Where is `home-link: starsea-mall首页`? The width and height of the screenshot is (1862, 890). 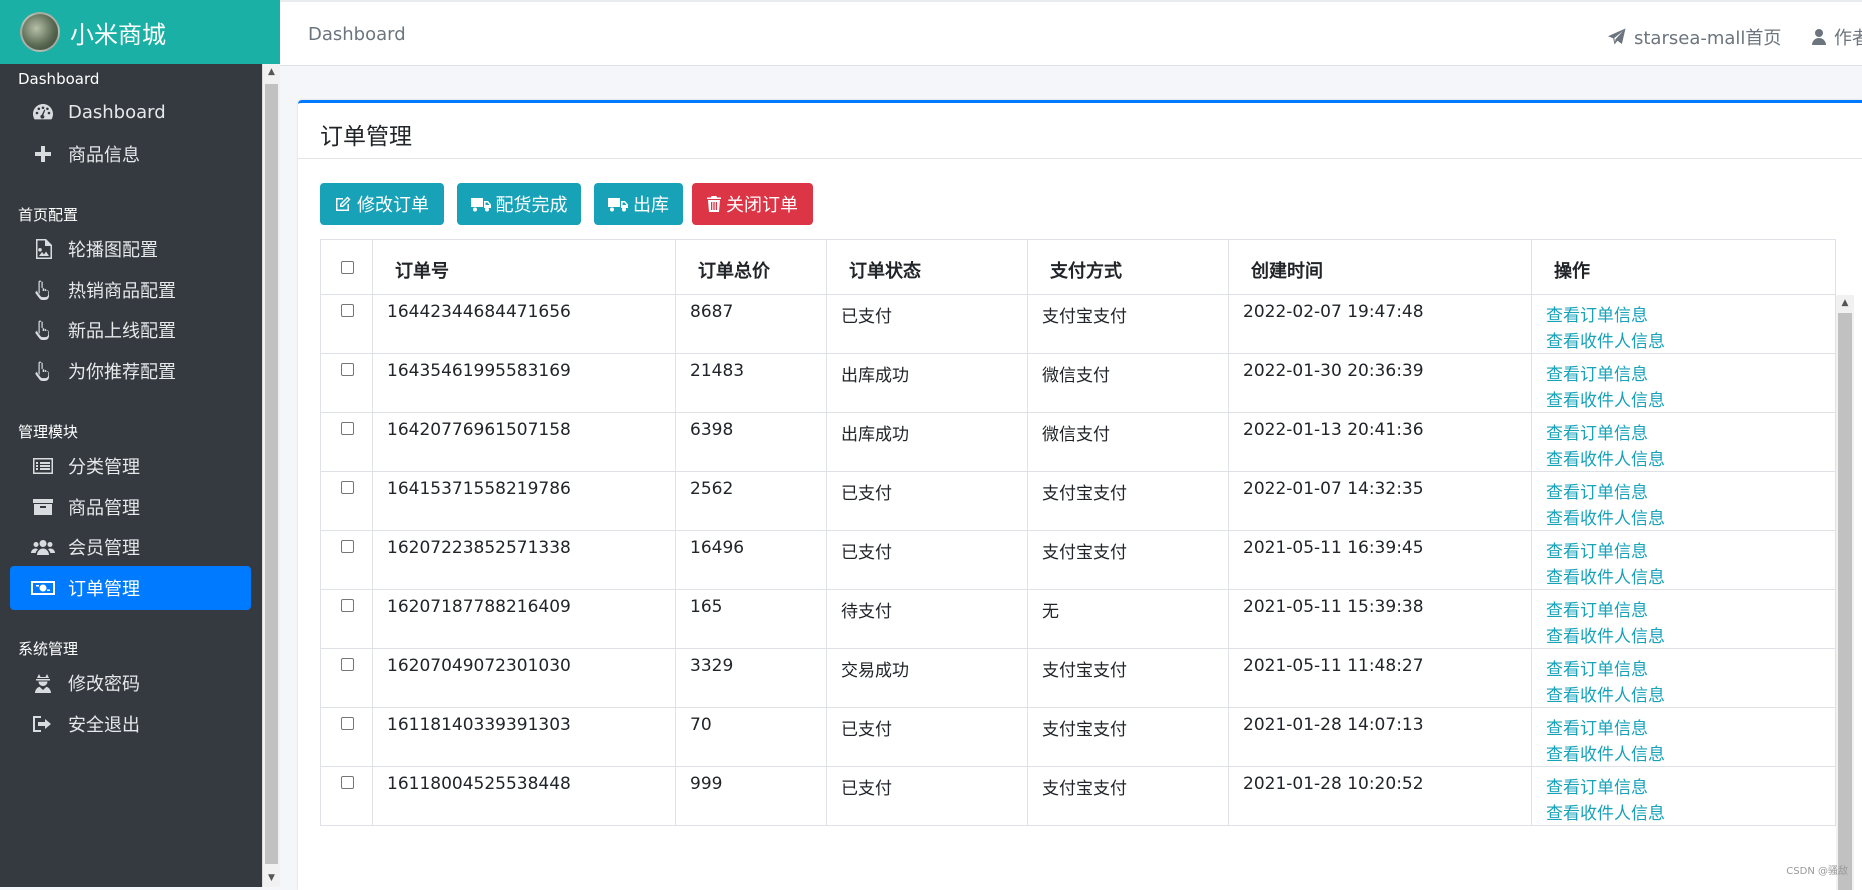 home-link: starsea-mall首页 is located at coordinates (1694, 37).